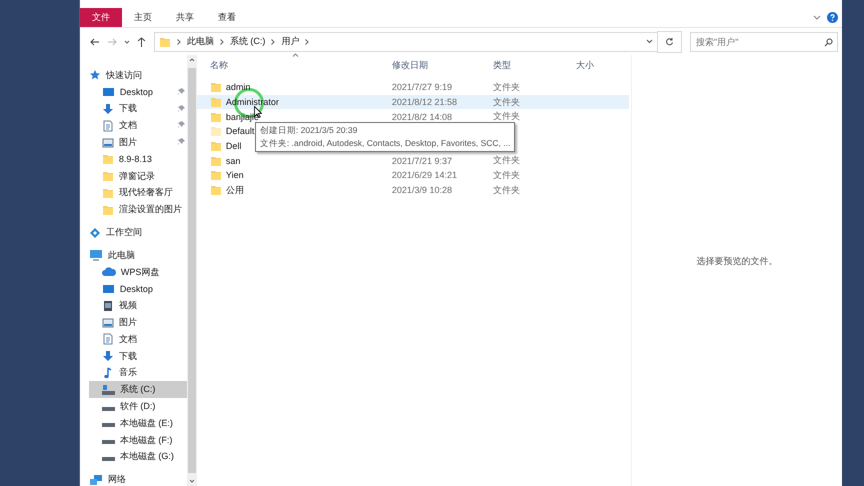  I want to click on modified-date: 2021/8/12 21:58, so click(425, 102).